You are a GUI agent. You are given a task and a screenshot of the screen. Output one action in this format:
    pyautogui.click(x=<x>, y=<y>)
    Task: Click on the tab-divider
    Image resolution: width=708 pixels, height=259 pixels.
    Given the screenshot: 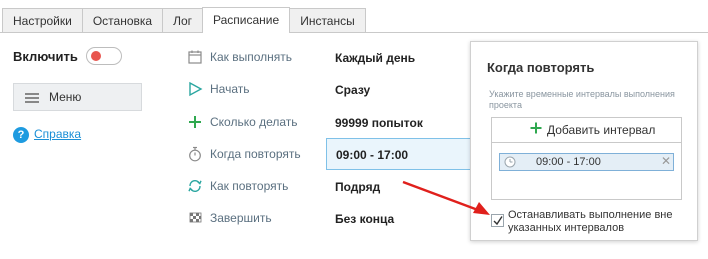 What is the action you would take?
    pyautogui.click(x=354, y=32)
    